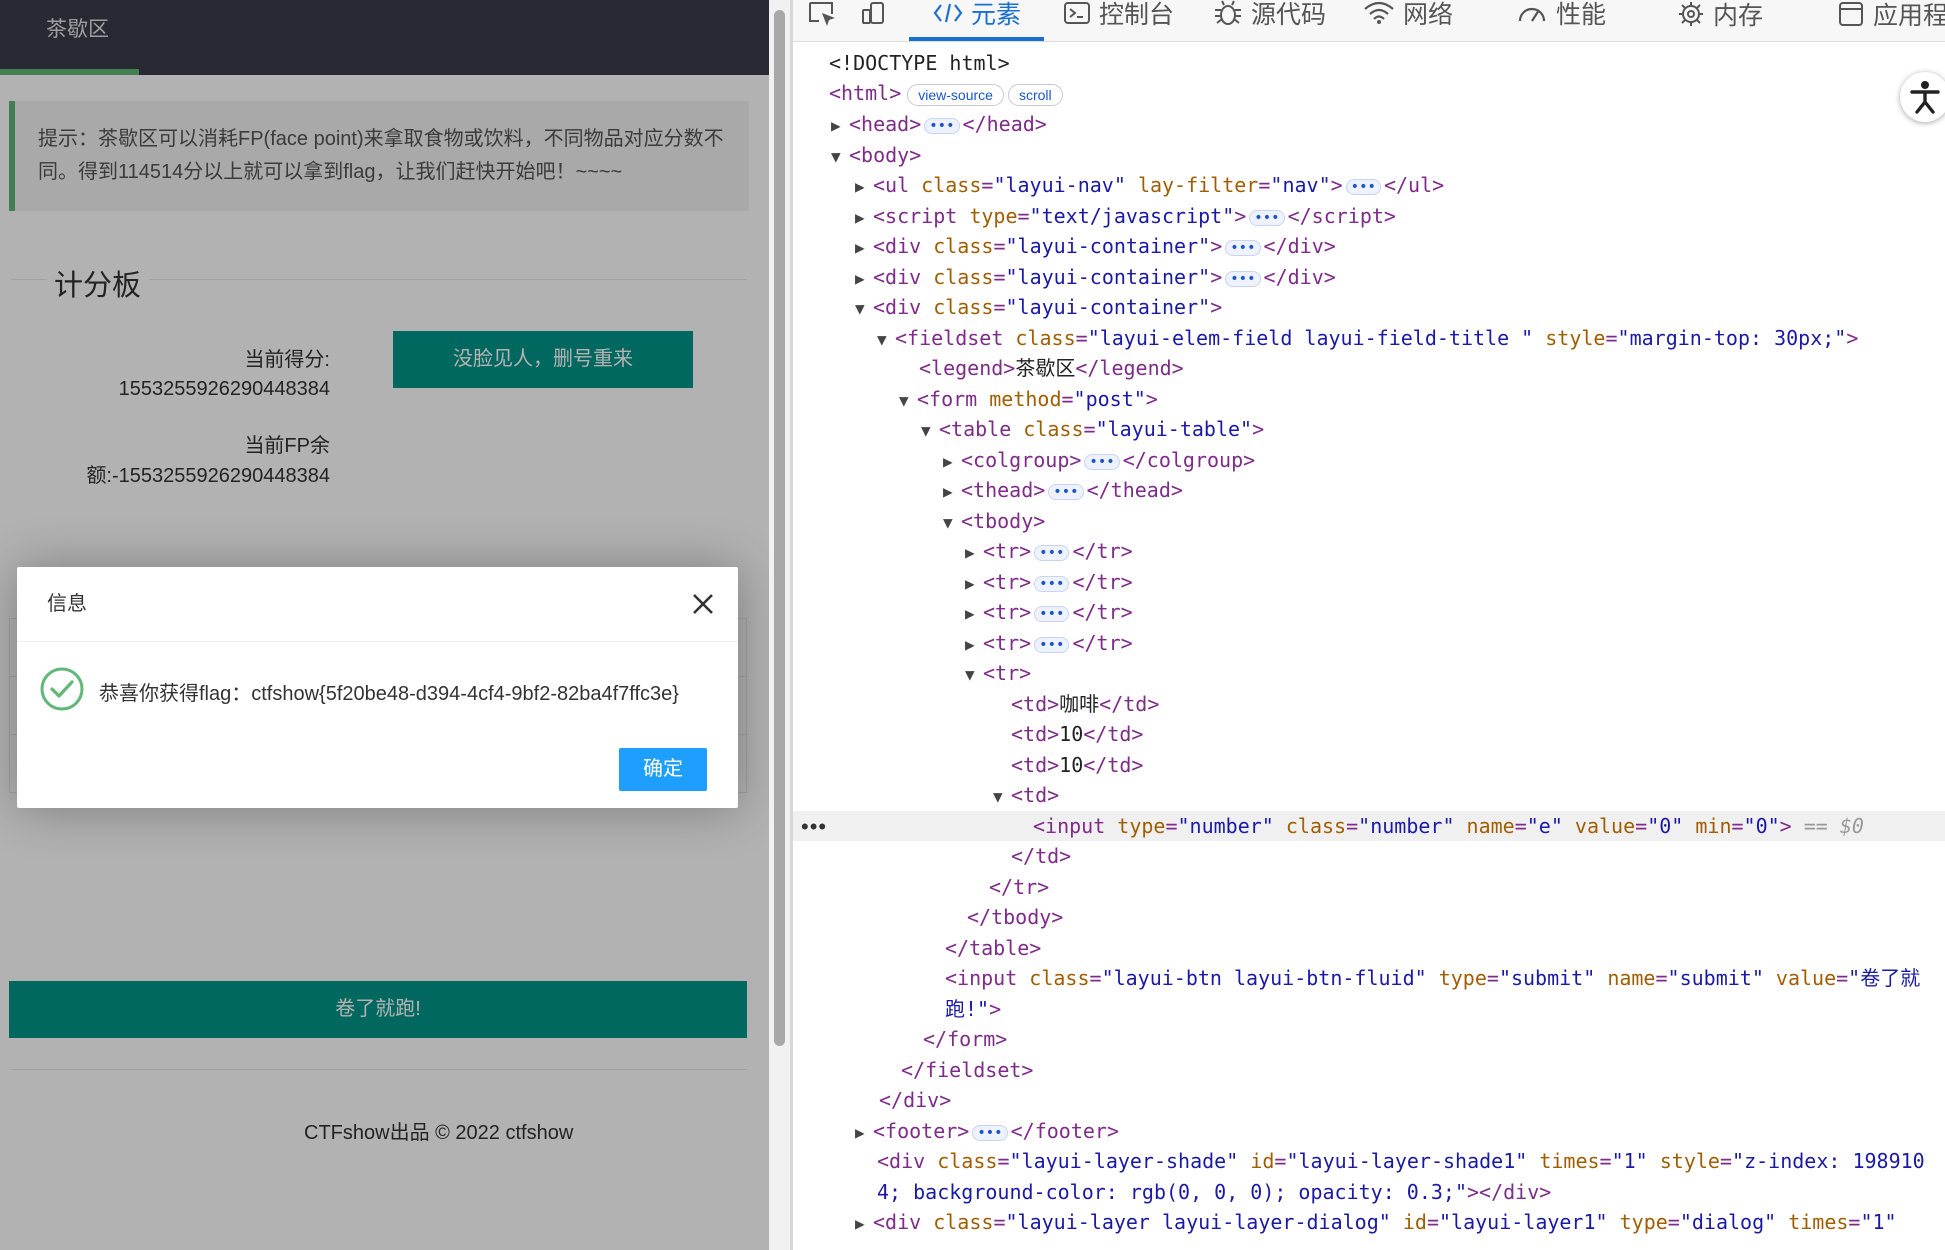 The height and width of the screenshot is (1250, 1945). Describe the element at coordinates (1909, 16) in the screenshot. I see `tab-application-label: 应用程` at that location.